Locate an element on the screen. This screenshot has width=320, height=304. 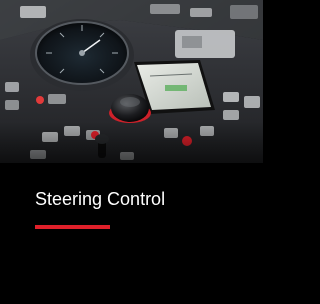
title-underline-accent is located at coordinates (72, 227).